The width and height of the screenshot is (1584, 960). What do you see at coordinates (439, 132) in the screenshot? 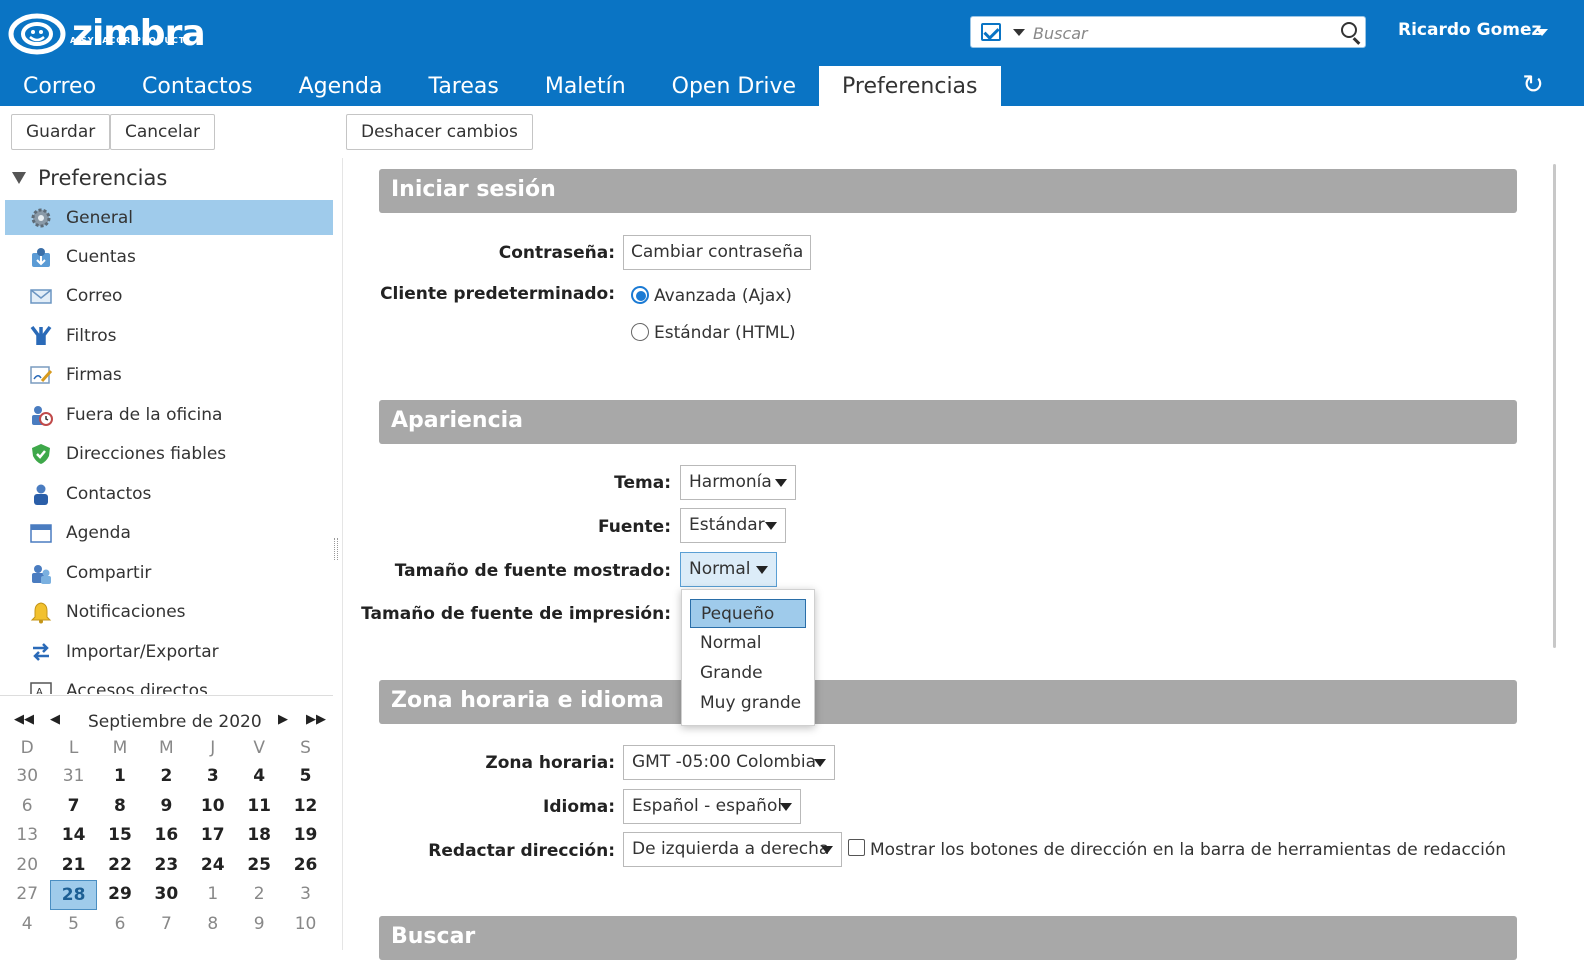
I see `undo-changes-button: Deshacer cambios` at bounding box center [439, 132].